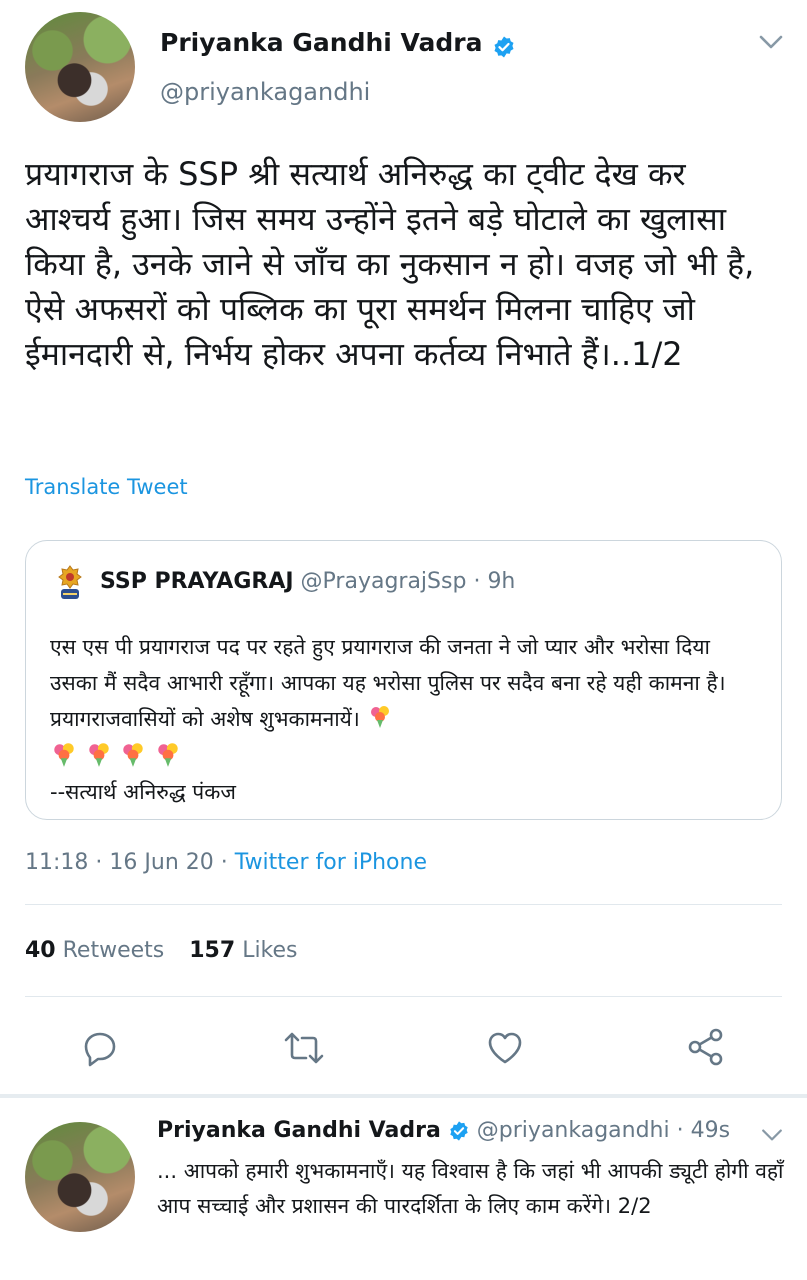  I want to click on tweet-source-link: Twitter for iPhone, so click(331, 862).